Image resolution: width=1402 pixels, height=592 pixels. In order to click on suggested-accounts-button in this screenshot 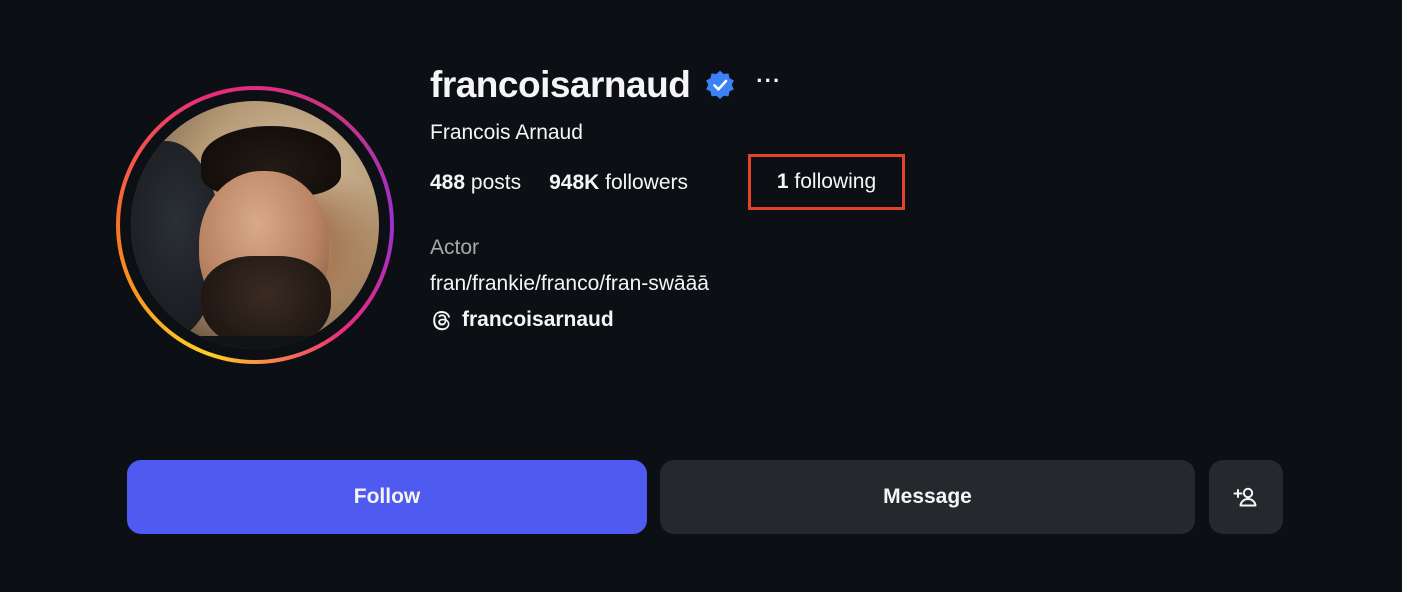, I will do `click(1246, 497)`.